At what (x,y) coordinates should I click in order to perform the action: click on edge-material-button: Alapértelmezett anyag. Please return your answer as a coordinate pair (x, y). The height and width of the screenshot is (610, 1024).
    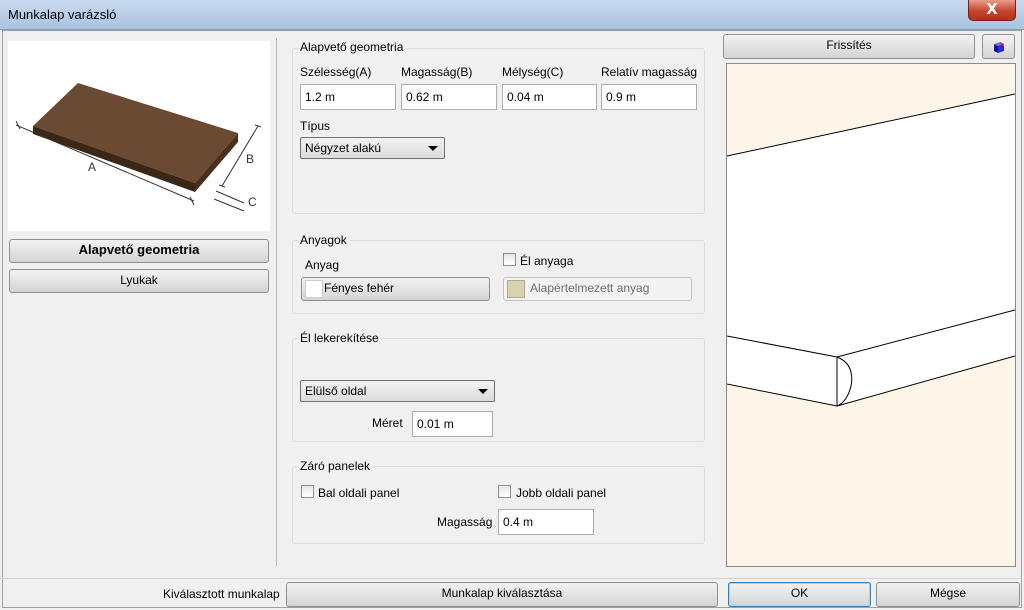
    Looking at the image, I should click on (597, 289).